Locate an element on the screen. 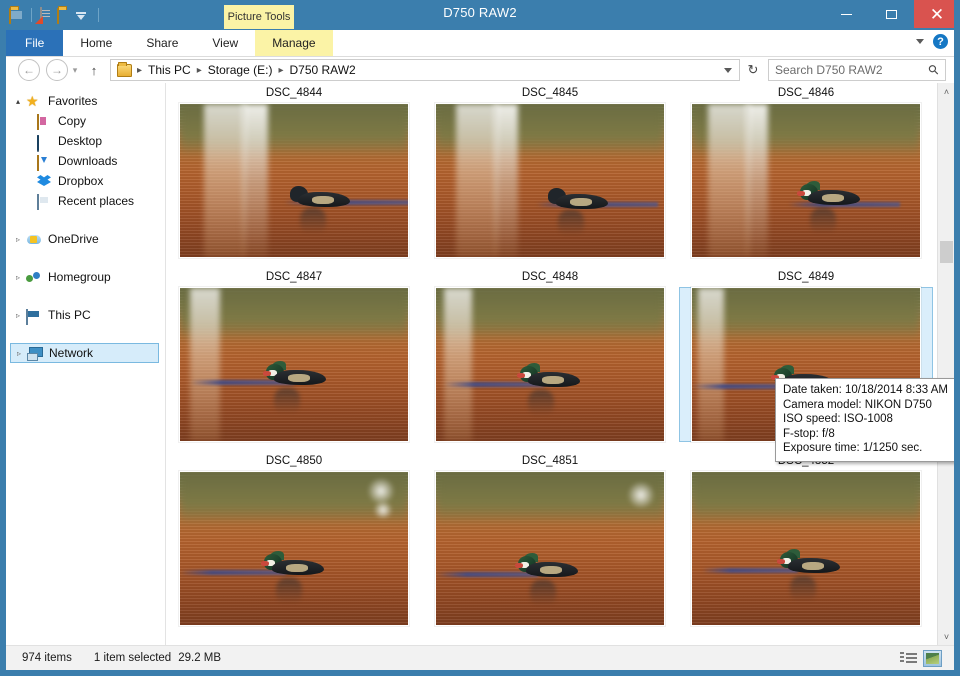 The image size is (960, 676). sidebar-item-copy: Copy is located at coordinates (85, 121).